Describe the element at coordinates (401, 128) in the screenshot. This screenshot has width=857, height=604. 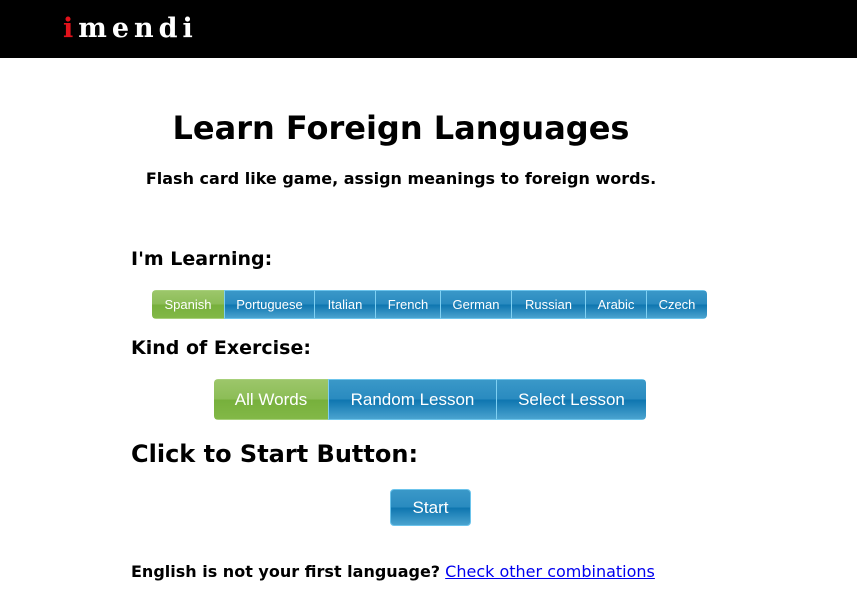
I see `page-title: Learn Foreign Languages` at that location.